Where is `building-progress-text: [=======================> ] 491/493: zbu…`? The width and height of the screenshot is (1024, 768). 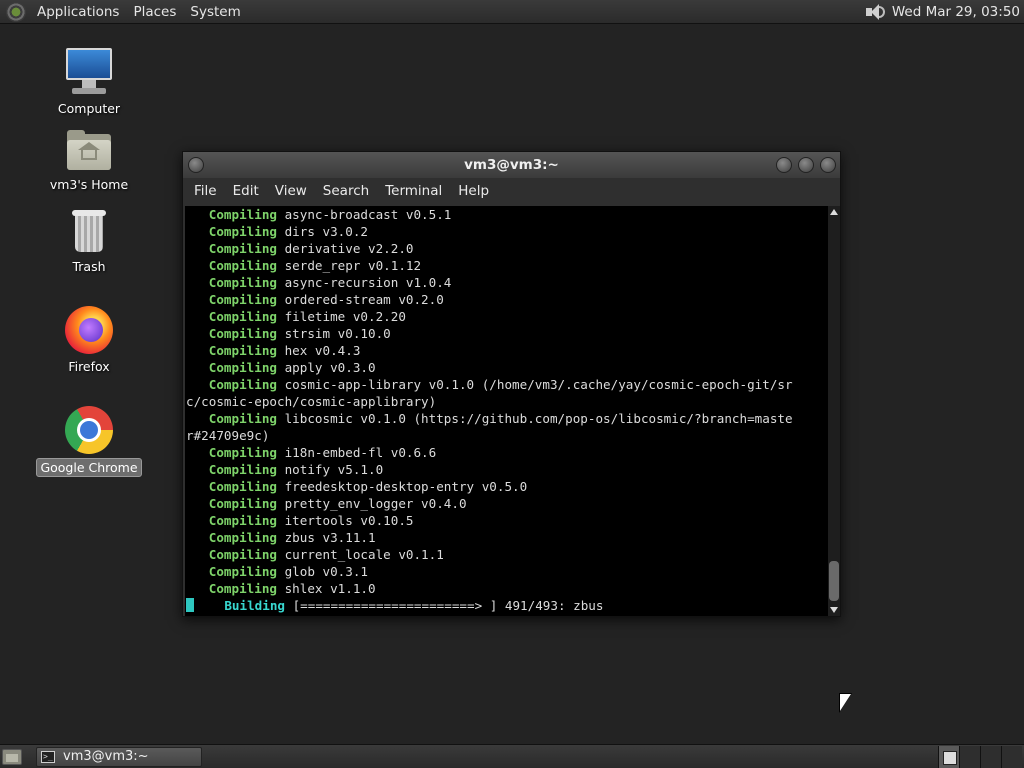
building-progress-text: [=======================> ] 491/493: zbu… is located at coordinates (444, 605).